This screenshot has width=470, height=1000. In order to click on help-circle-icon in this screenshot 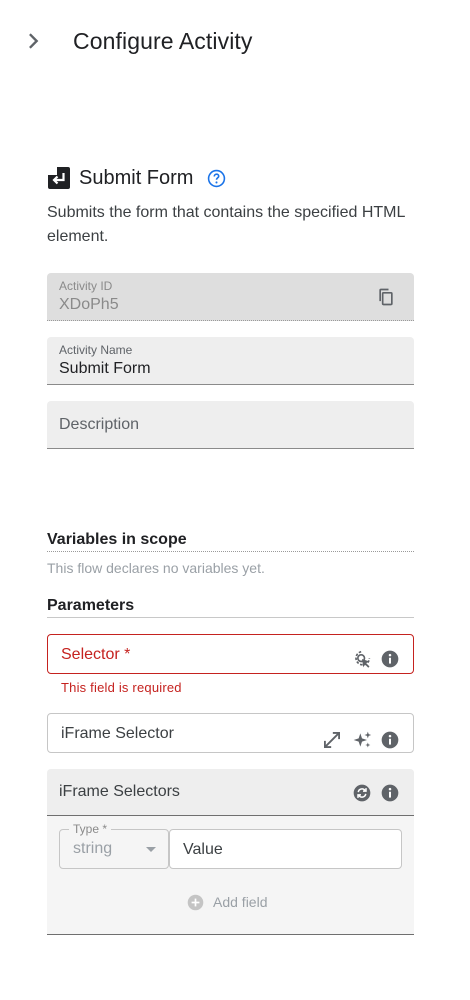, I will do `click(216, 178)`.